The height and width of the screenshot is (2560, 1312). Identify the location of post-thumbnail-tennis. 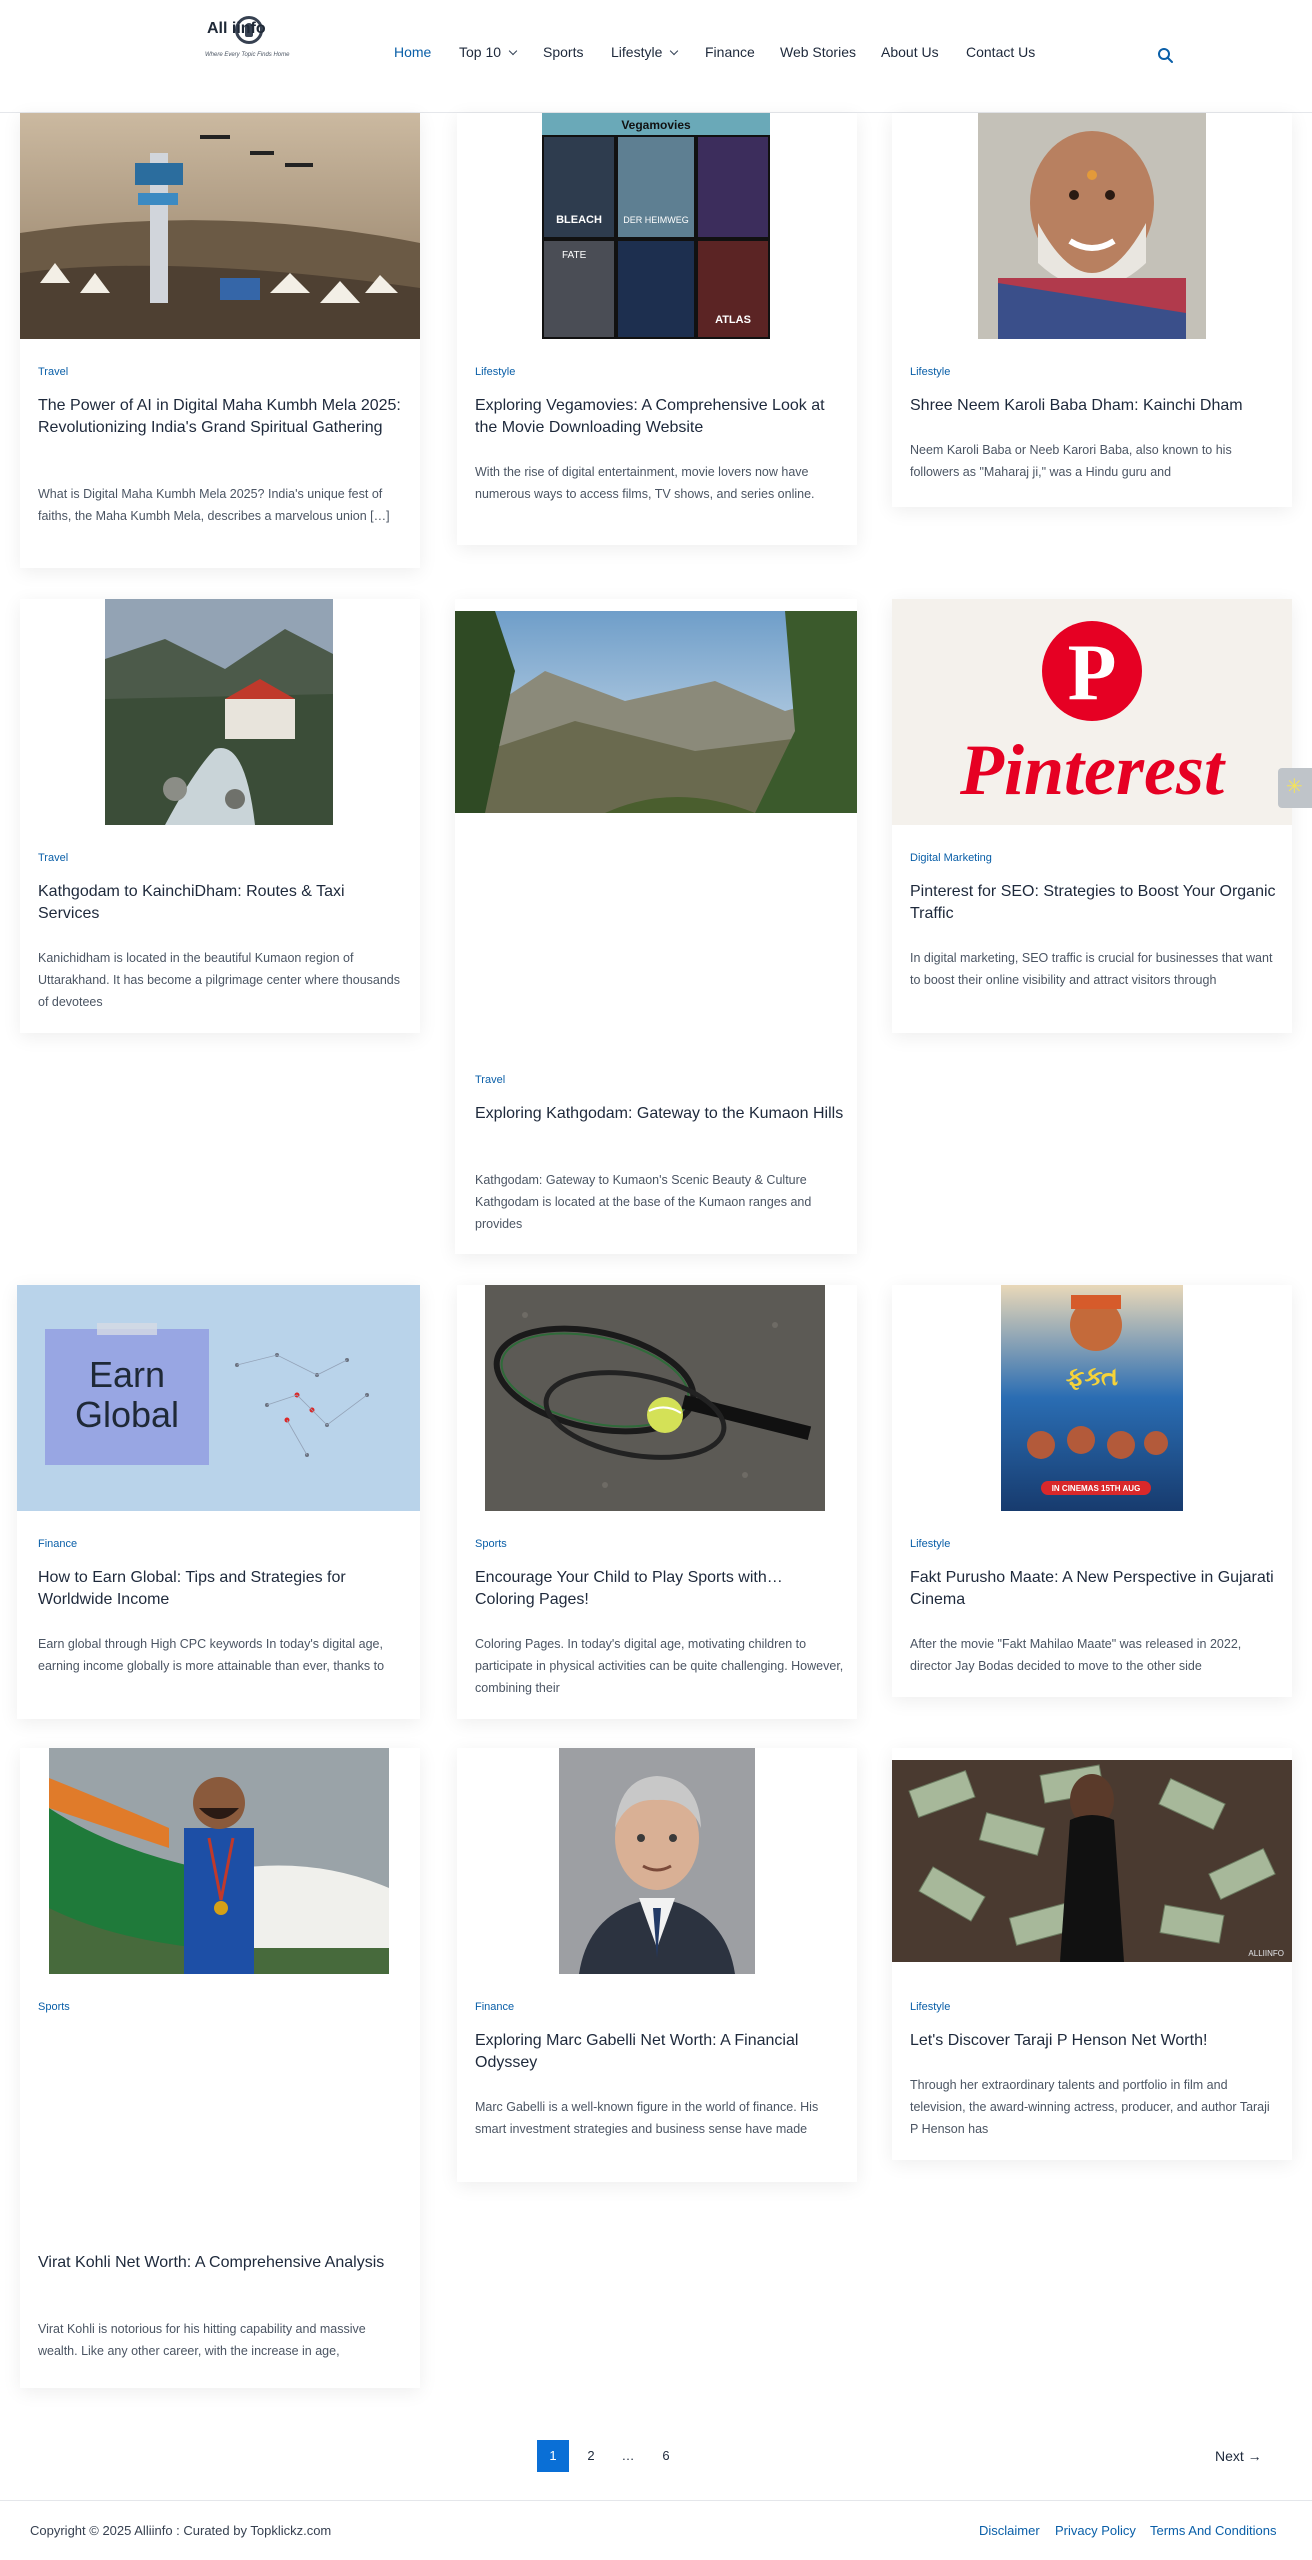
(655, 1398).